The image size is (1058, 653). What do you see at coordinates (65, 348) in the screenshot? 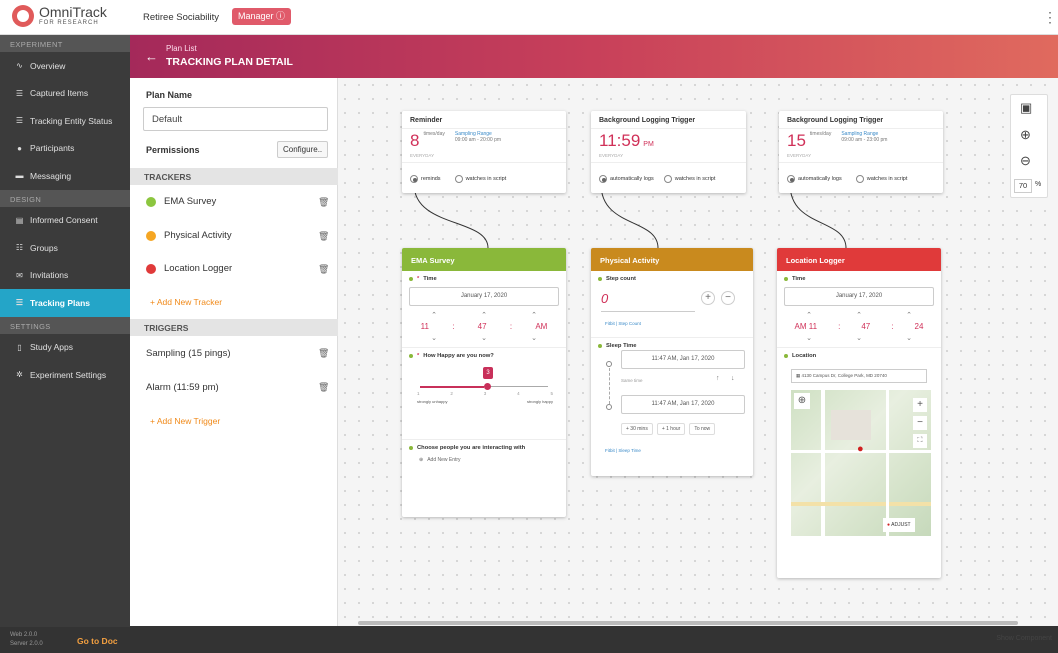
I see `sidebar-item-study-apps: ▯ Study Apps` at bounding box center [65, 348].